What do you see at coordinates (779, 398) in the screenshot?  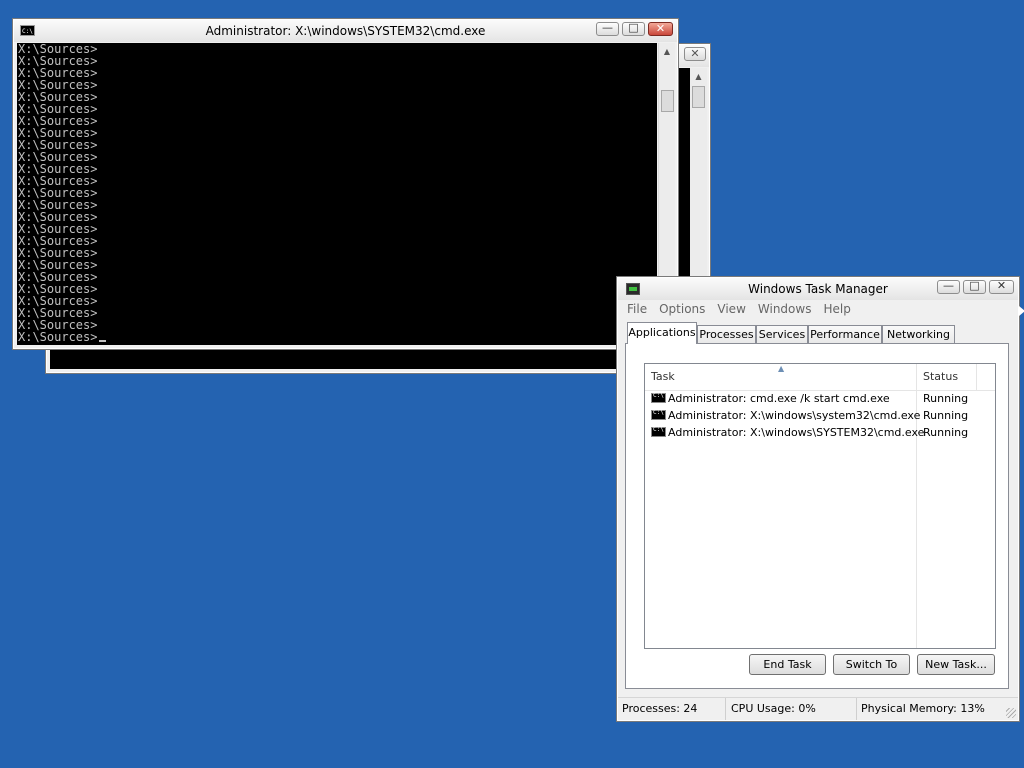 I see `task-name: Administrator: cmd.exe /k start cmd.exe` at bounding box center [779, 398].